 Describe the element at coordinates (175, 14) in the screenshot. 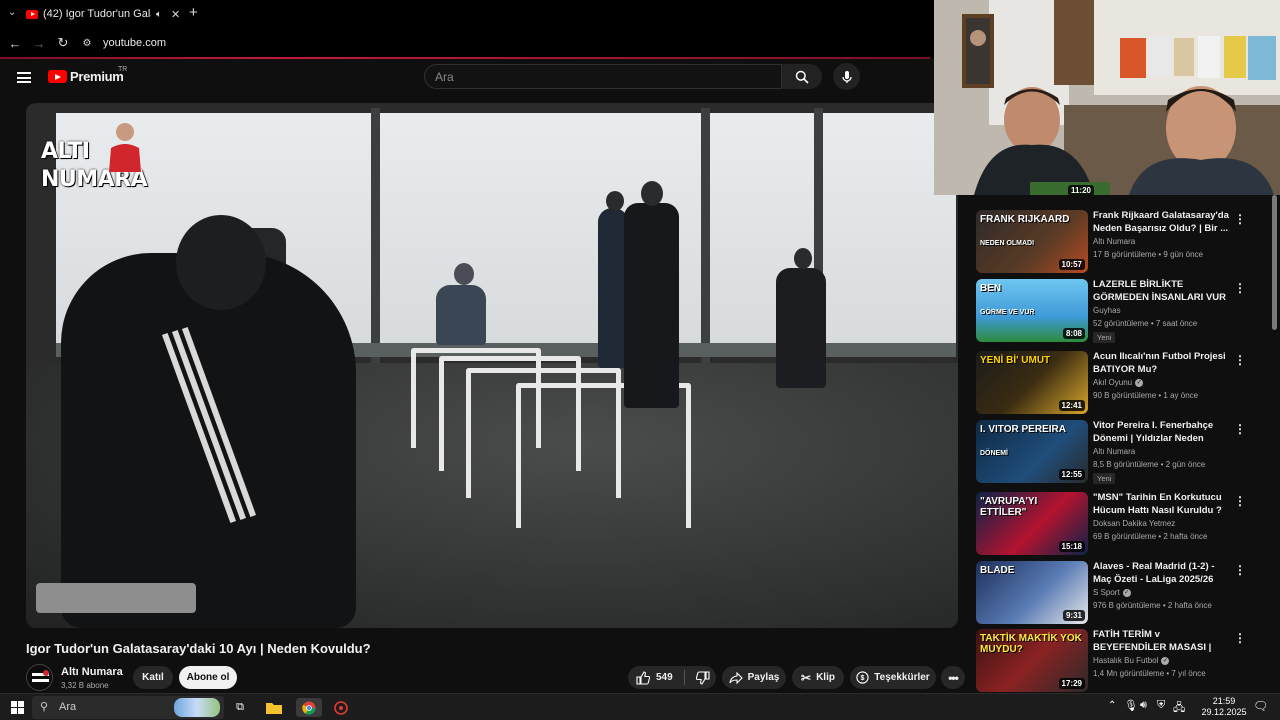

I see `tab-close-icon: ✕` at that location.